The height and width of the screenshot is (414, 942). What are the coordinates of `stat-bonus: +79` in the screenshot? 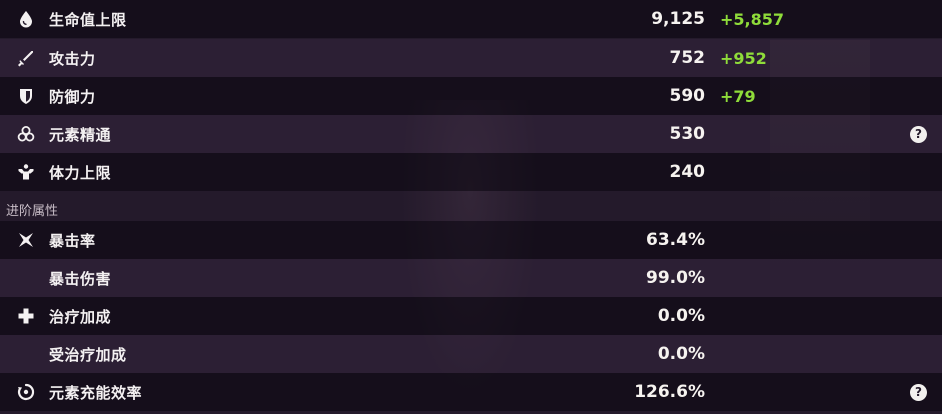 It's located at (738, 96).